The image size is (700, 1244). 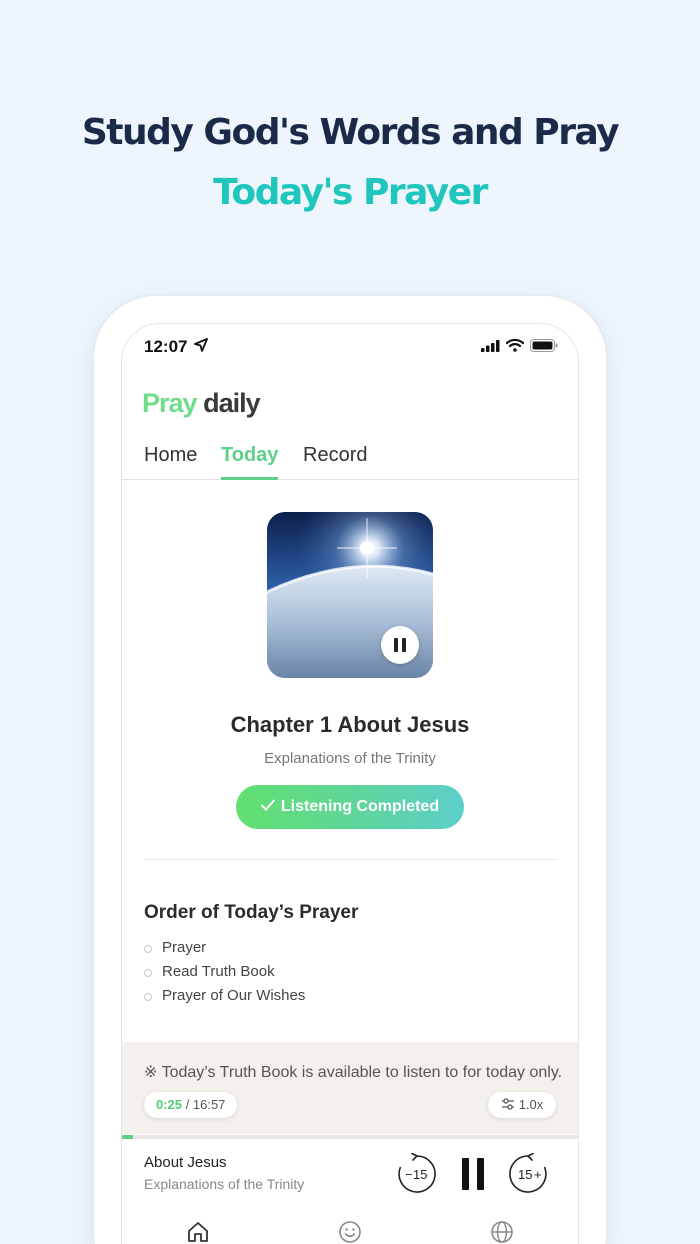 What do you see at coordinates (531, 1104) in the screenshot?
I see `playback-speed-label: 1.0x` at bounding box center [531, 1104].